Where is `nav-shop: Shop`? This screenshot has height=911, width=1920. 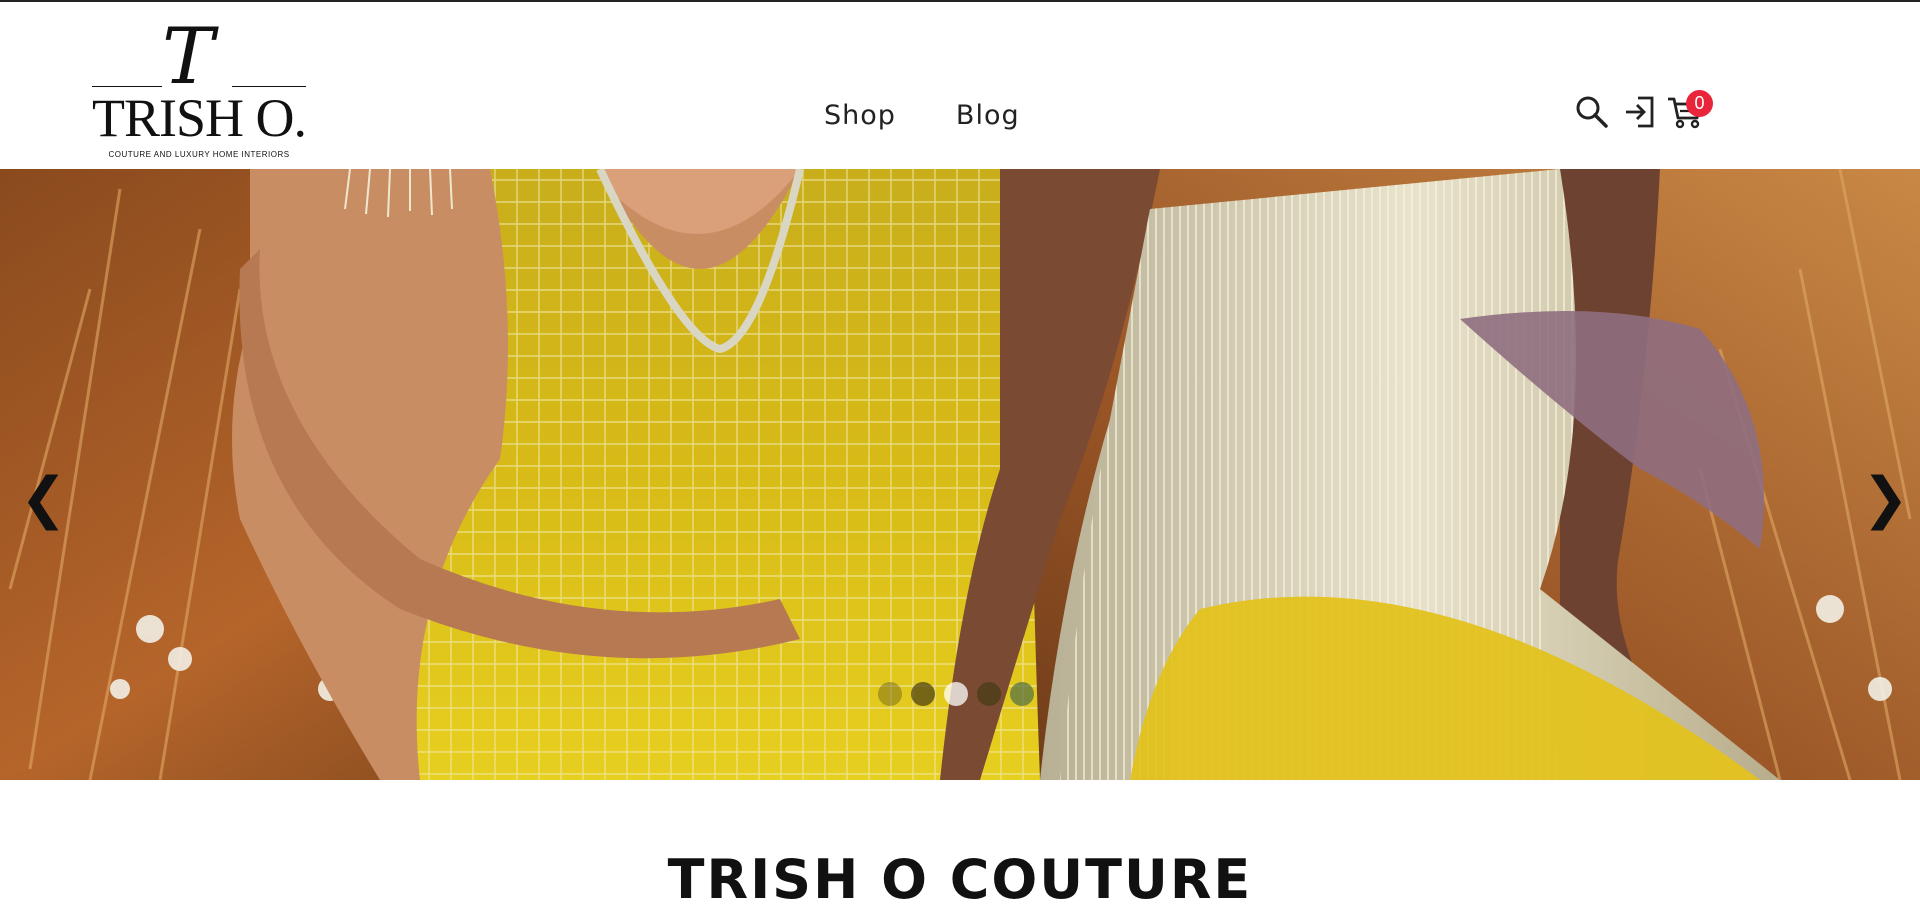 nav-shop: Shop is located at coordinates (860, 115).